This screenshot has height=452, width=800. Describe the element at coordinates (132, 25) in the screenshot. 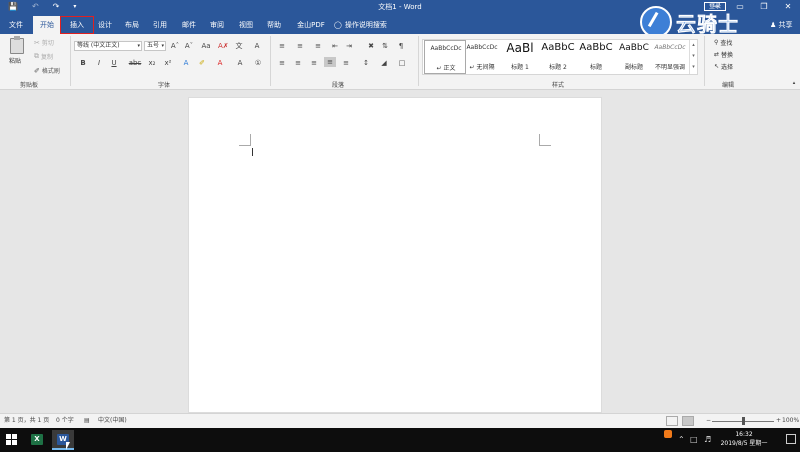

I see `tab-layout: 布局` at that location.